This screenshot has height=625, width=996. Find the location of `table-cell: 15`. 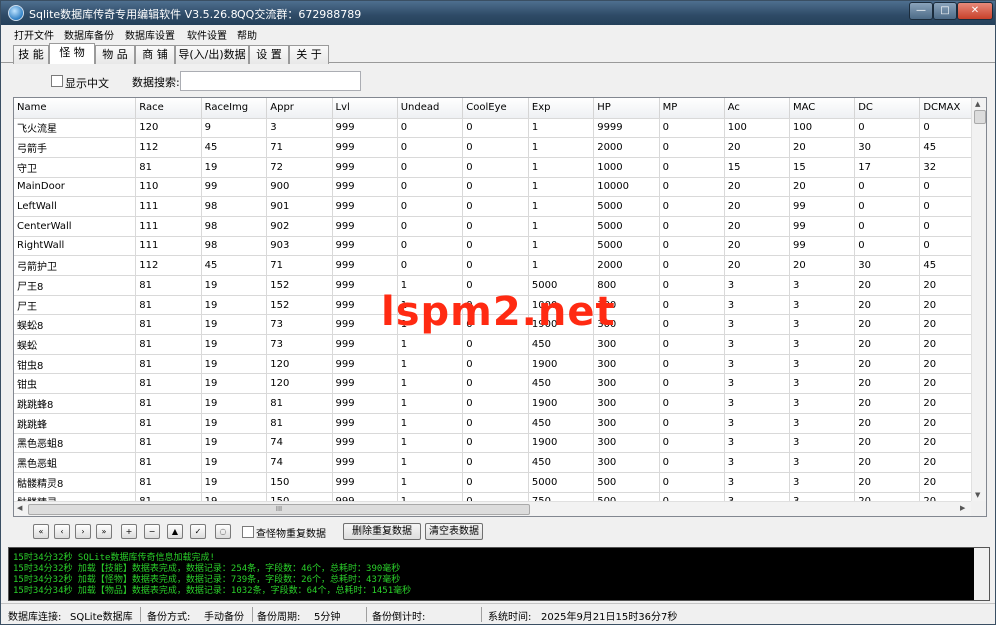

table-cell: 15 is located at coordinates (822, 167).